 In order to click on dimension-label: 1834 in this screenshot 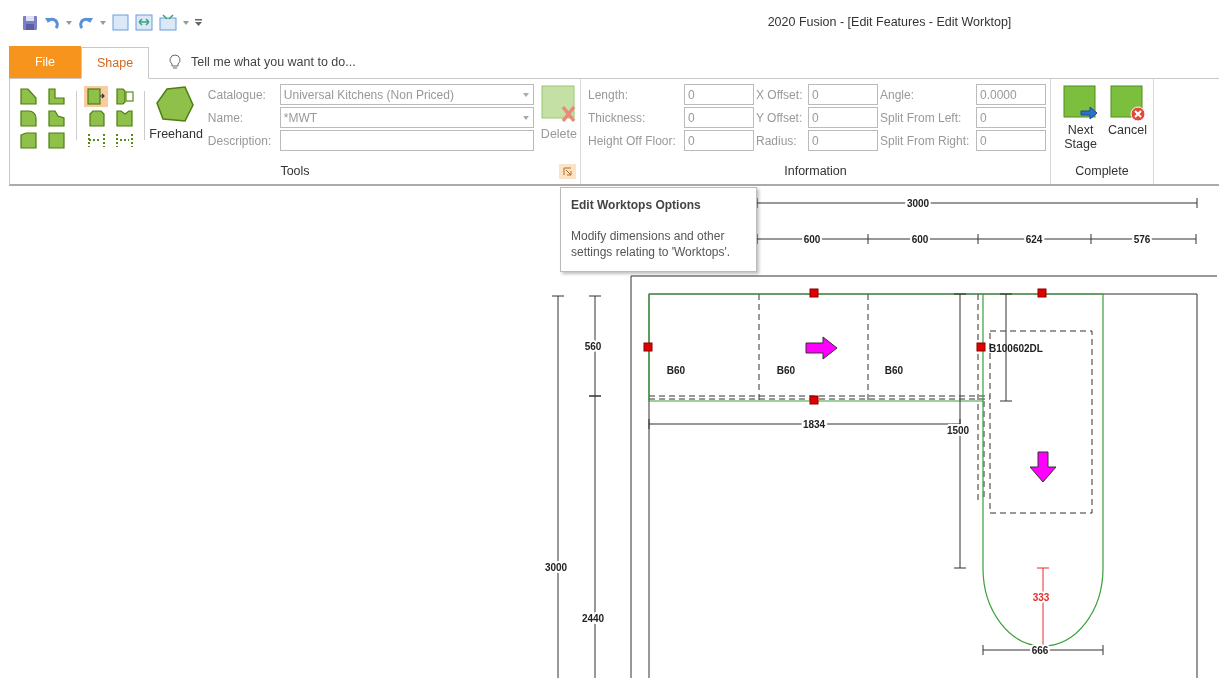, I will do `click(814, 424)`.